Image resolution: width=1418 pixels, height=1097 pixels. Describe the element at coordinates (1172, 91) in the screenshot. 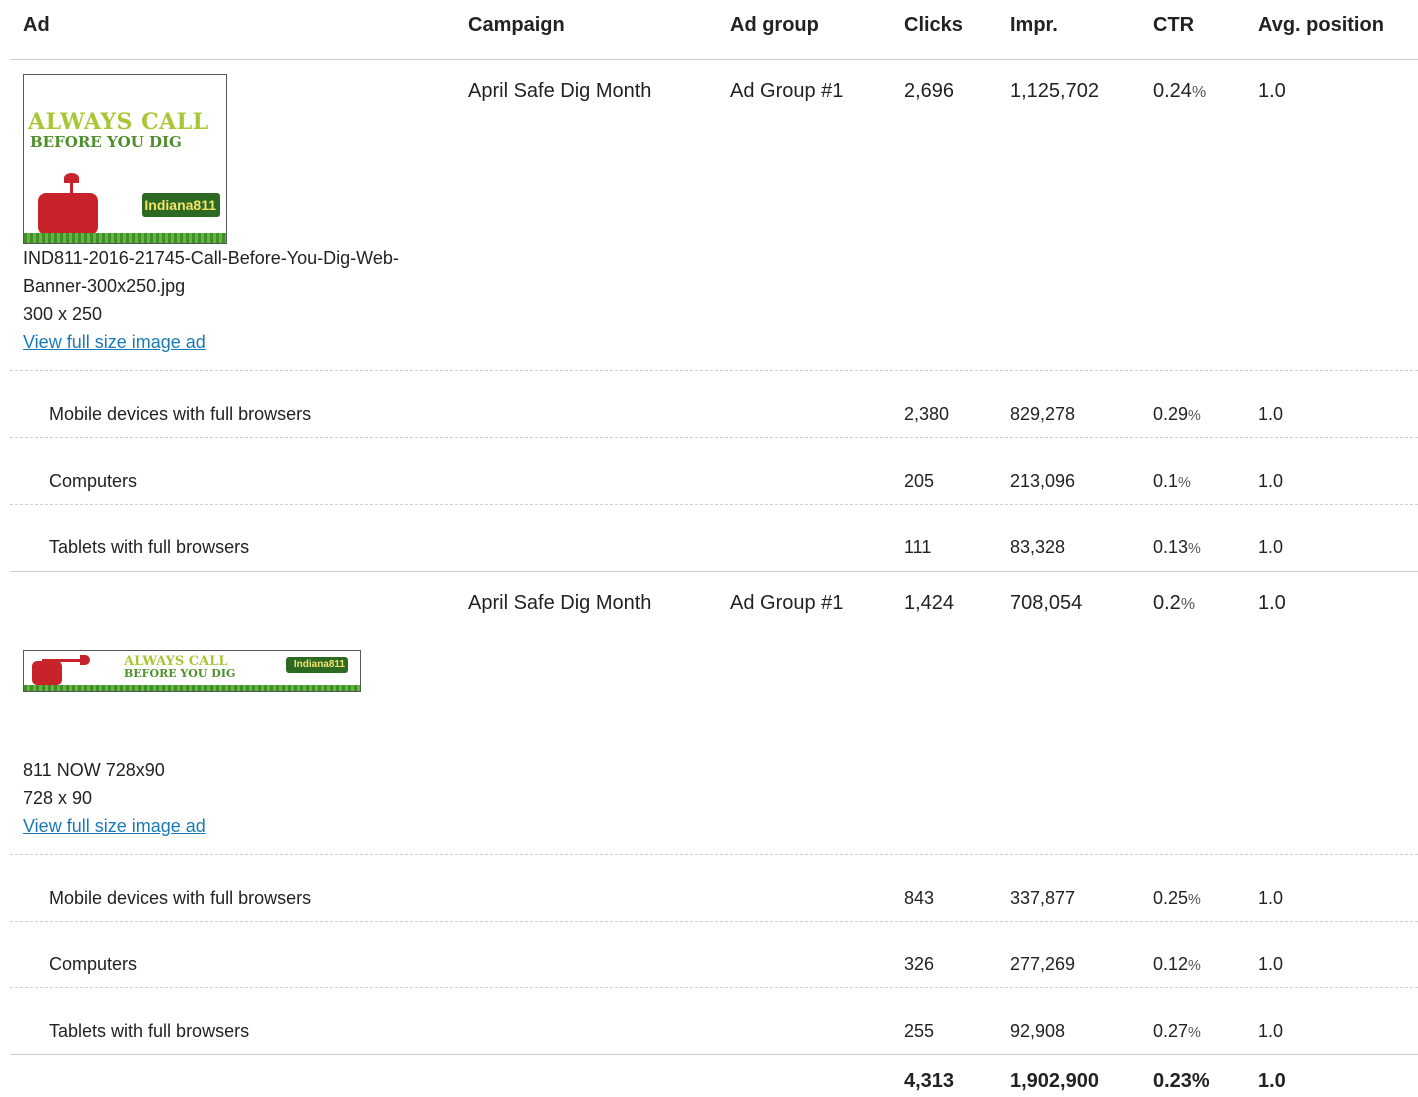

I see `ctr-number: 0.24` at that location.